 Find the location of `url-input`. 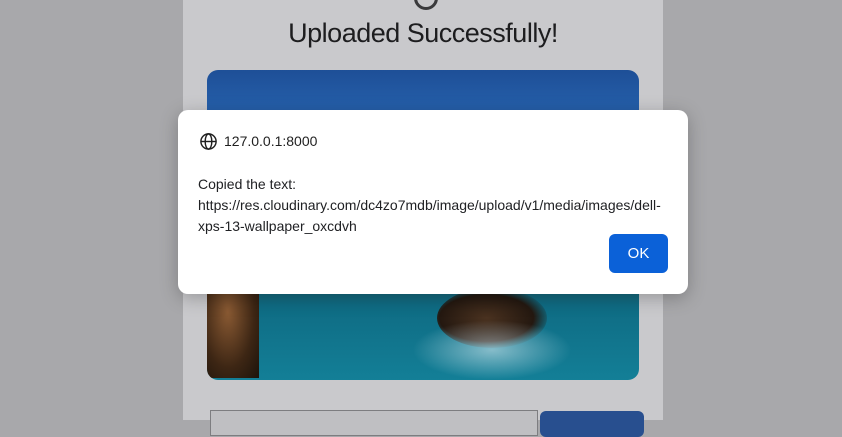

url-input is located at coordinates (374, 423).